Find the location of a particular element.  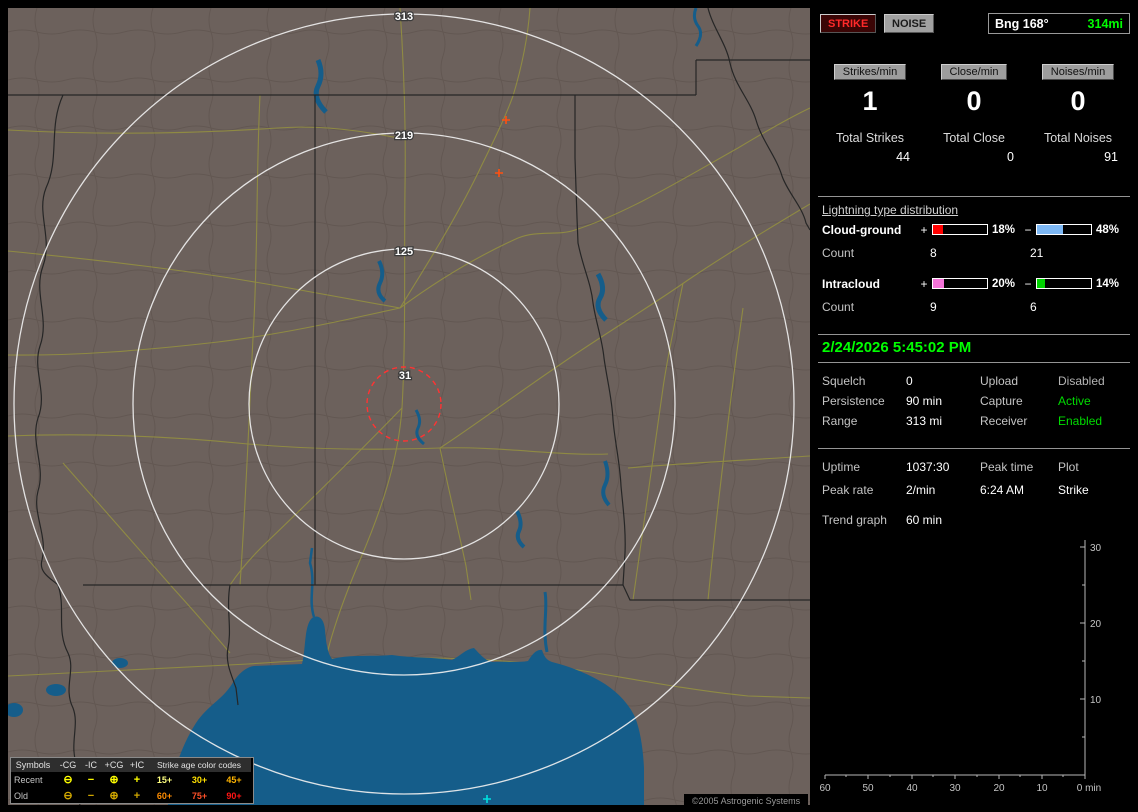

peak-rate-value: 2/min is located at coordinates (921, 490).